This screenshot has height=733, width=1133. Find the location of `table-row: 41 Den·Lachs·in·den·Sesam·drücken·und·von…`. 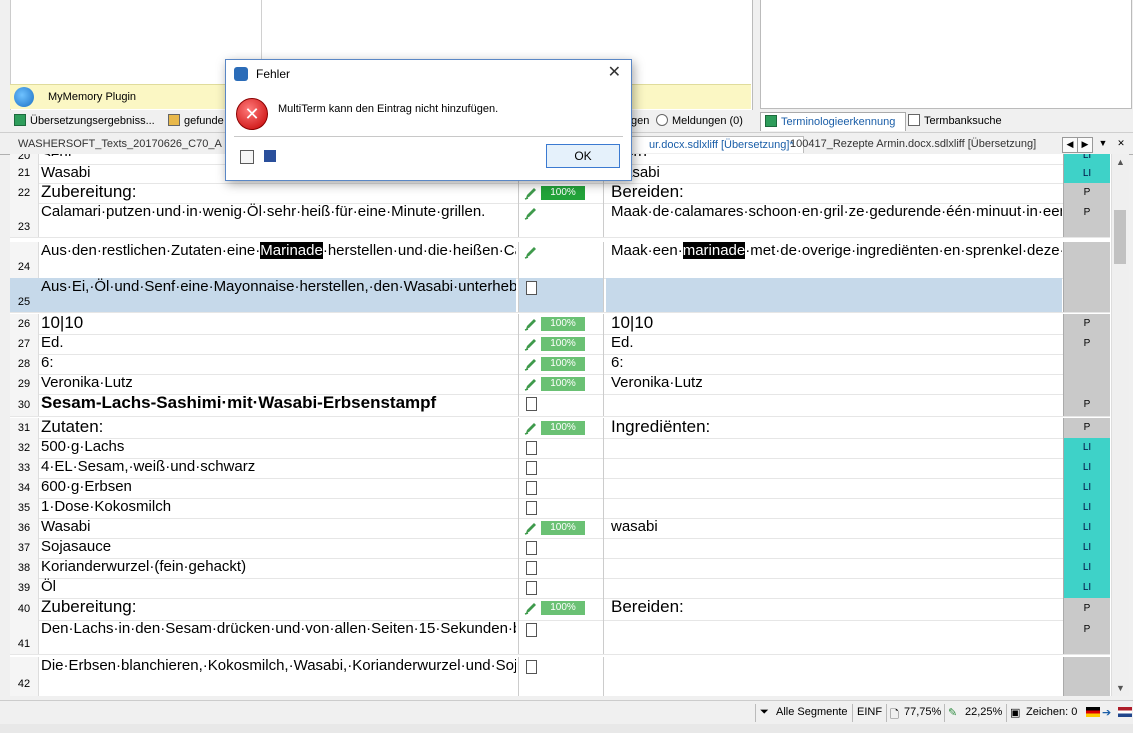

table-row: 41 Den·Lachs·in·den·Sesam·drücken·und·von… is located at coordinates (560, 637).